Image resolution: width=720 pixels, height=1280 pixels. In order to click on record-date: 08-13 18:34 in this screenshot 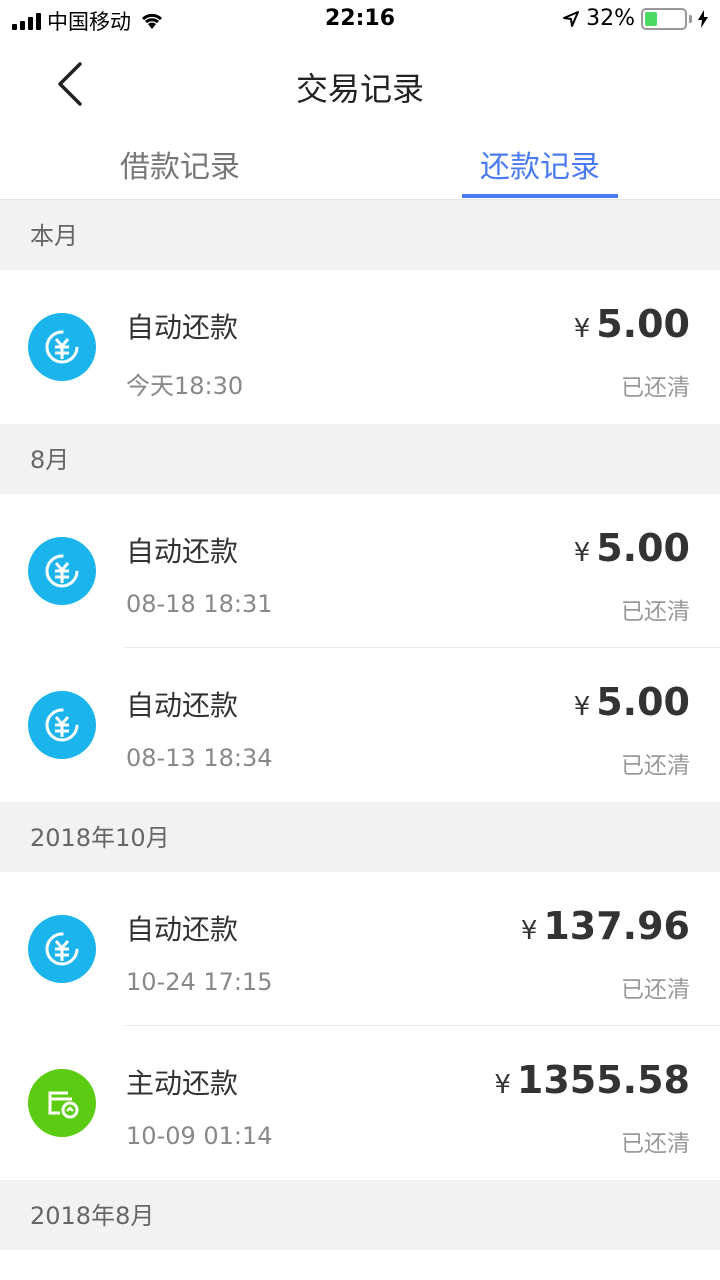, I will do `click(199, 758)`.